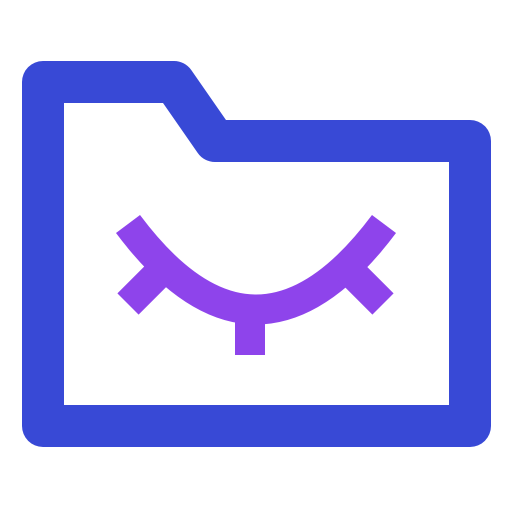  What do you see at coordinates (145, 286) in the screenshot?
I see `eyelash-left` at bounding box center [145, 286].